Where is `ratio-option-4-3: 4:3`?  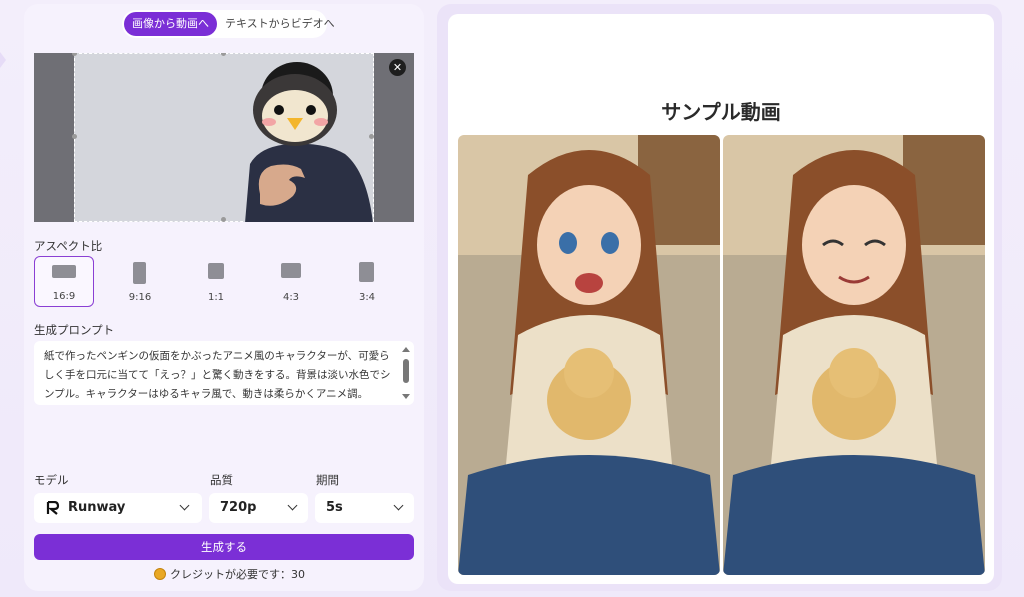 ratio-option-4-3: 4:3 is located at coordinates (291, 281).